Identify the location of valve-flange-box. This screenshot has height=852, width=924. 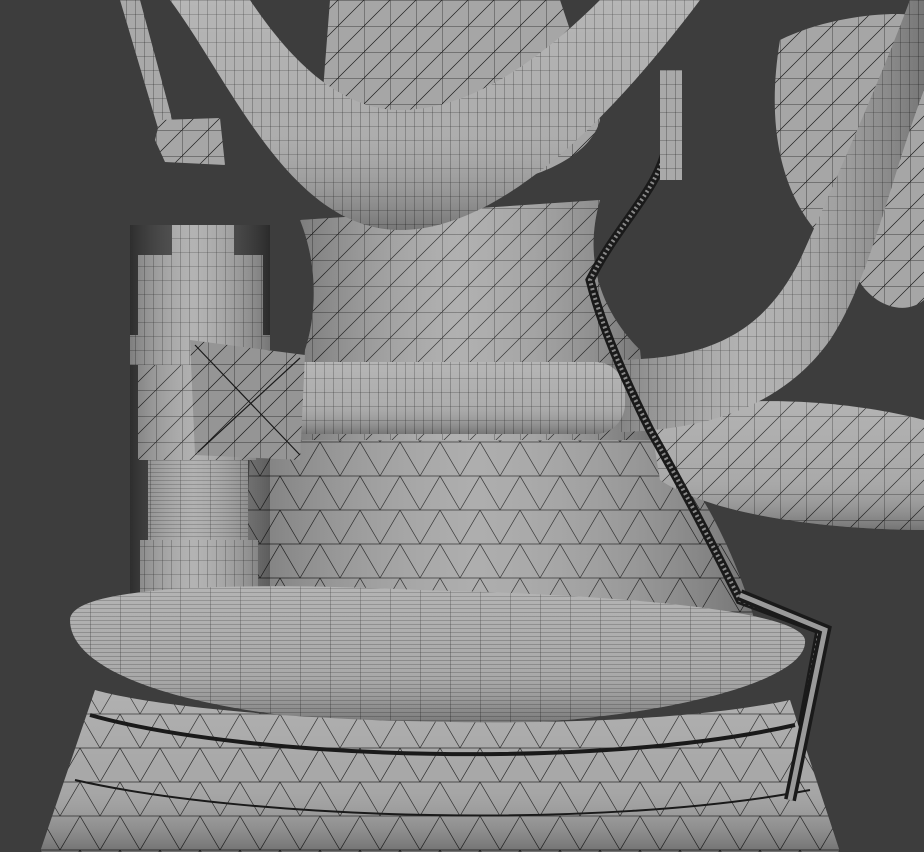
(247, 400).